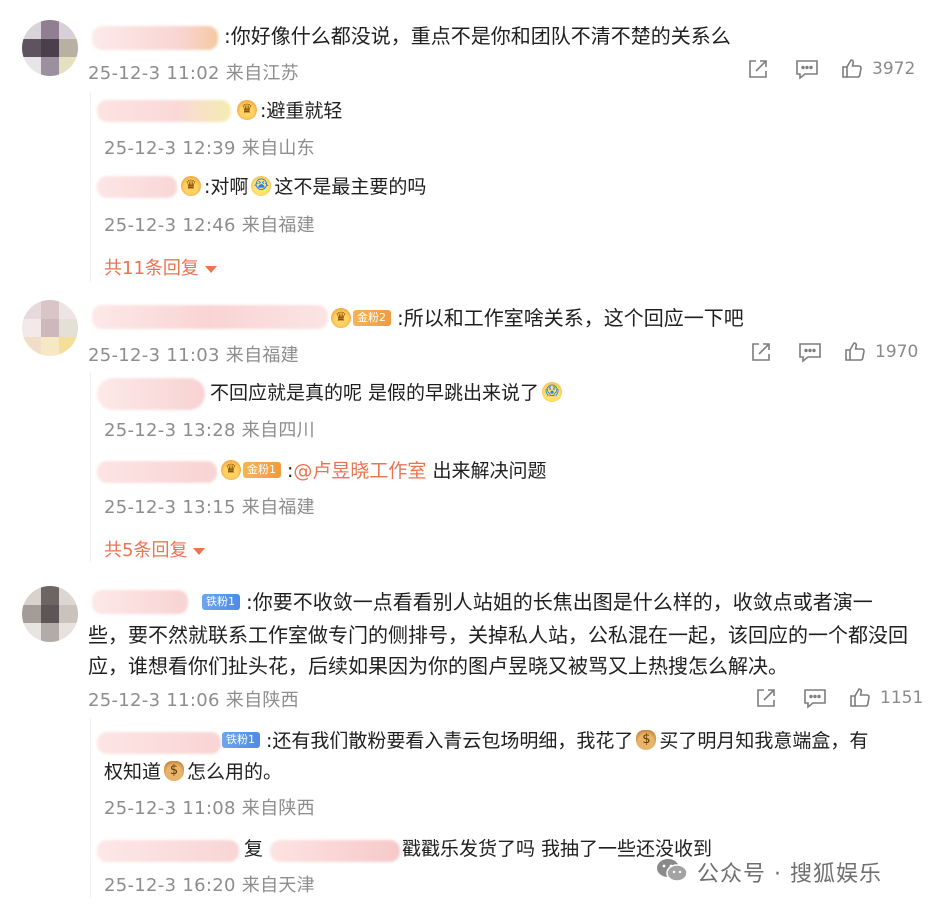 The image size is (940, 910). I want to click on comment-row: ♛ 金粉2 :所以和工作室啥关系，这个回应一下吧, so click(536, 318).